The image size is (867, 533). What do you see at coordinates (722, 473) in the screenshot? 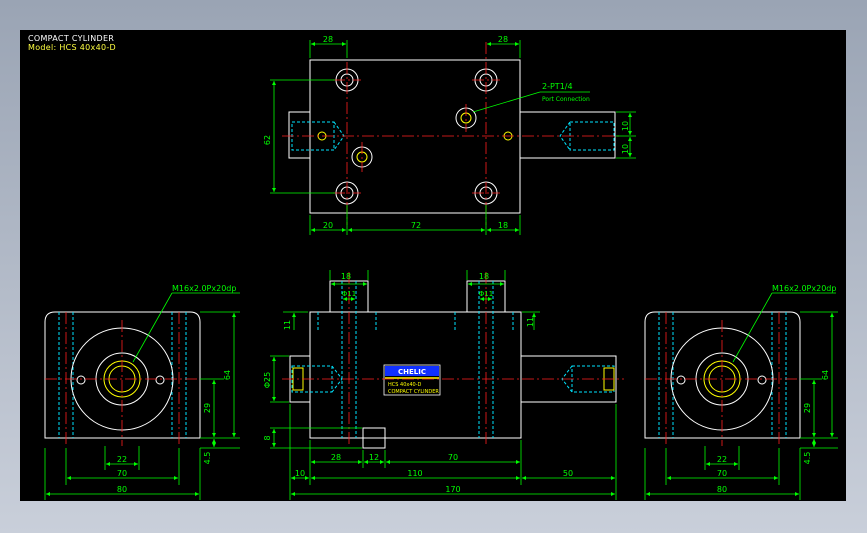
I see `right-dim-70: 70` at bounding box center [722, 473].